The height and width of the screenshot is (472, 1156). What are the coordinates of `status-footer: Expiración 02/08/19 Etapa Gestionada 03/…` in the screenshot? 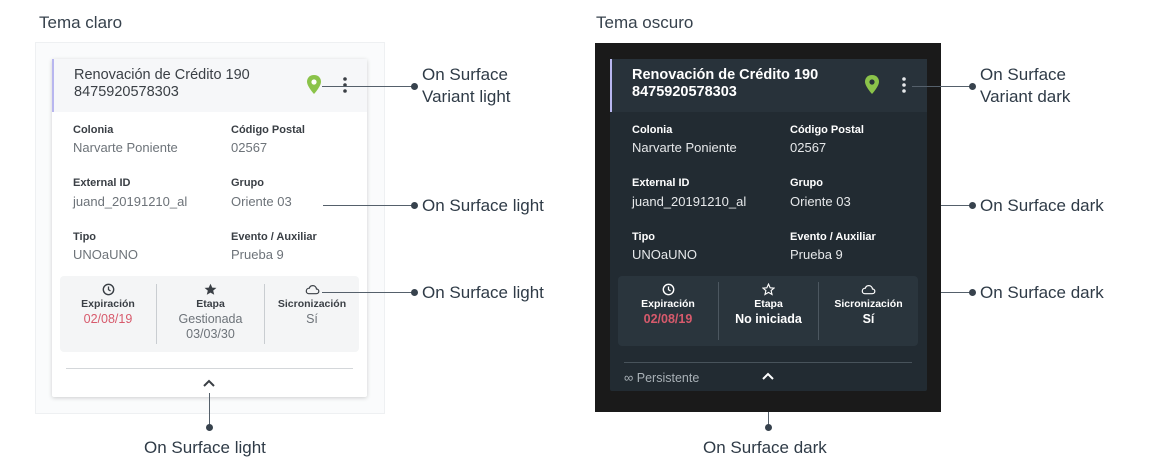 It's located at (209, 314).